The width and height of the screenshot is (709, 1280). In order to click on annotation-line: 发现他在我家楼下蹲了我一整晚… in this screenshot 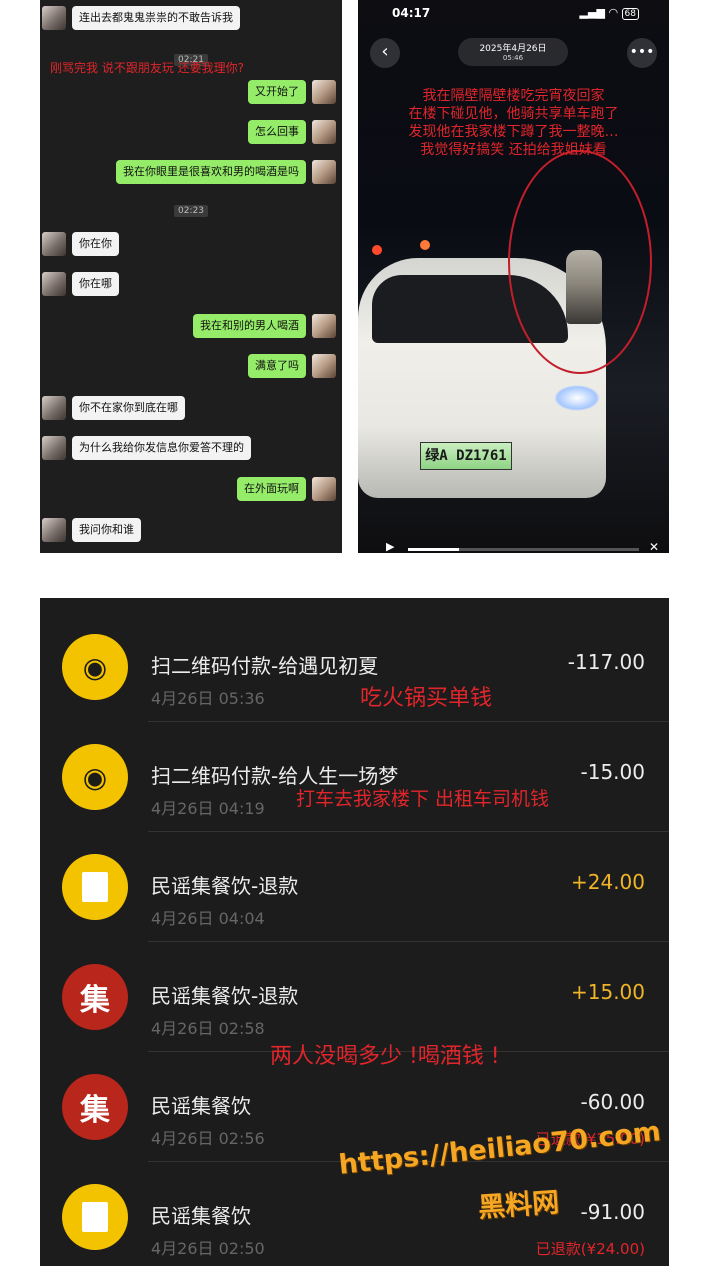, I will do `click(513, 132)`.